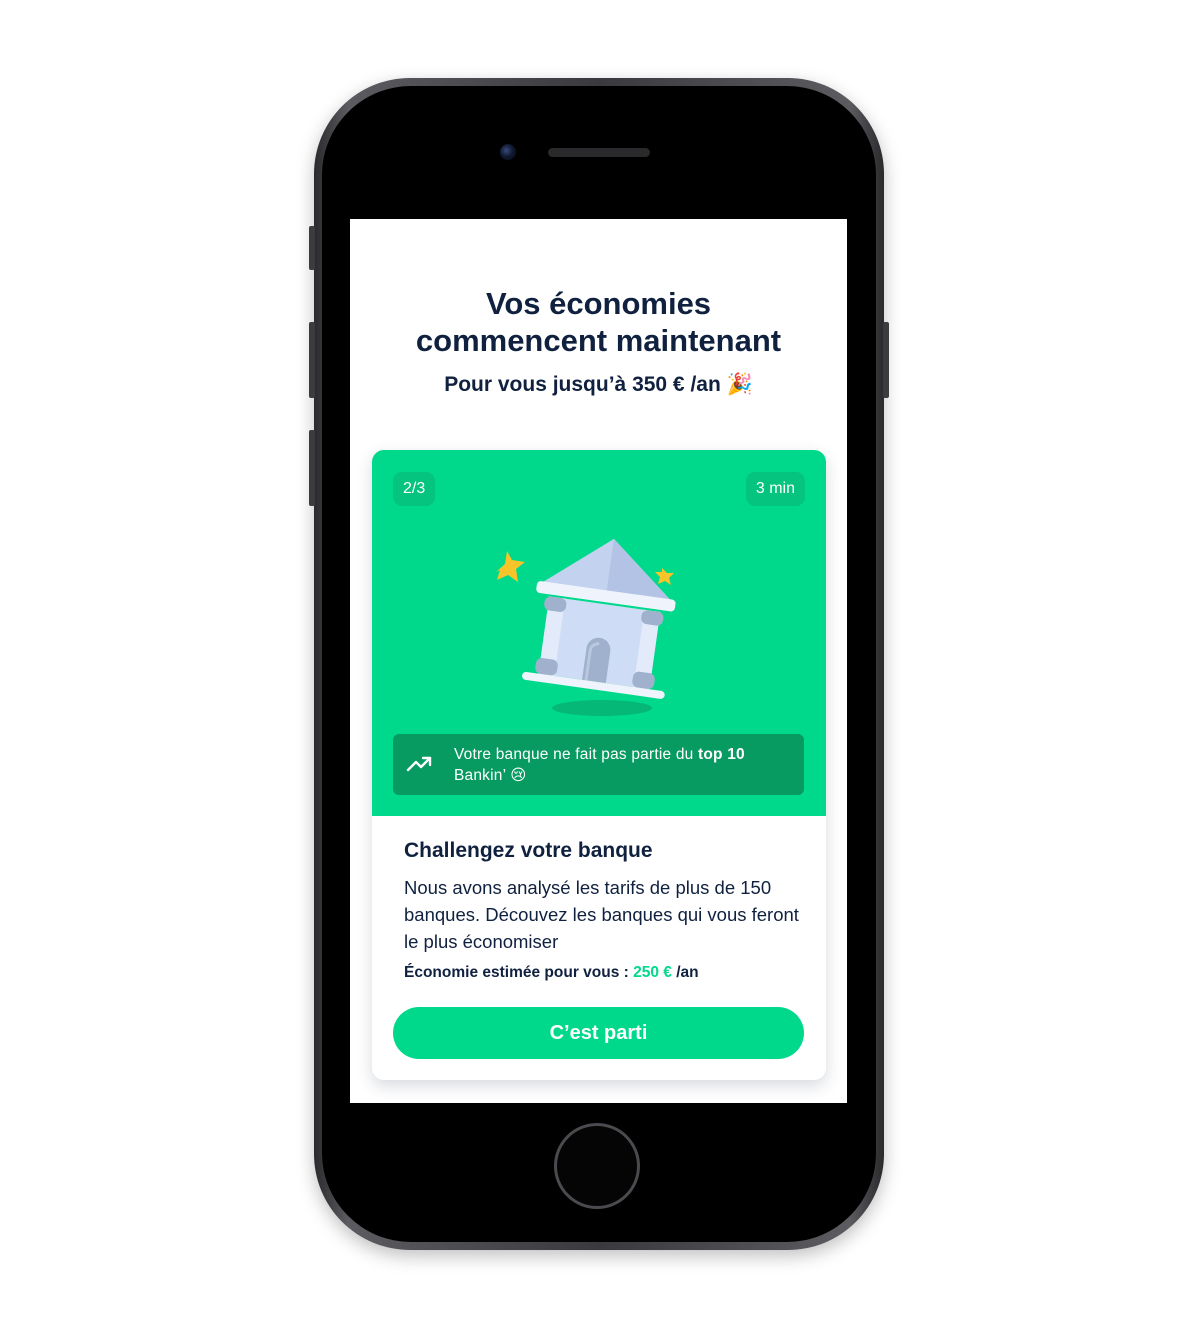  What do you see at coordinates (586, 627) in the screenshot?
I see `bank-building-icon` at bounding box center [586, 627].